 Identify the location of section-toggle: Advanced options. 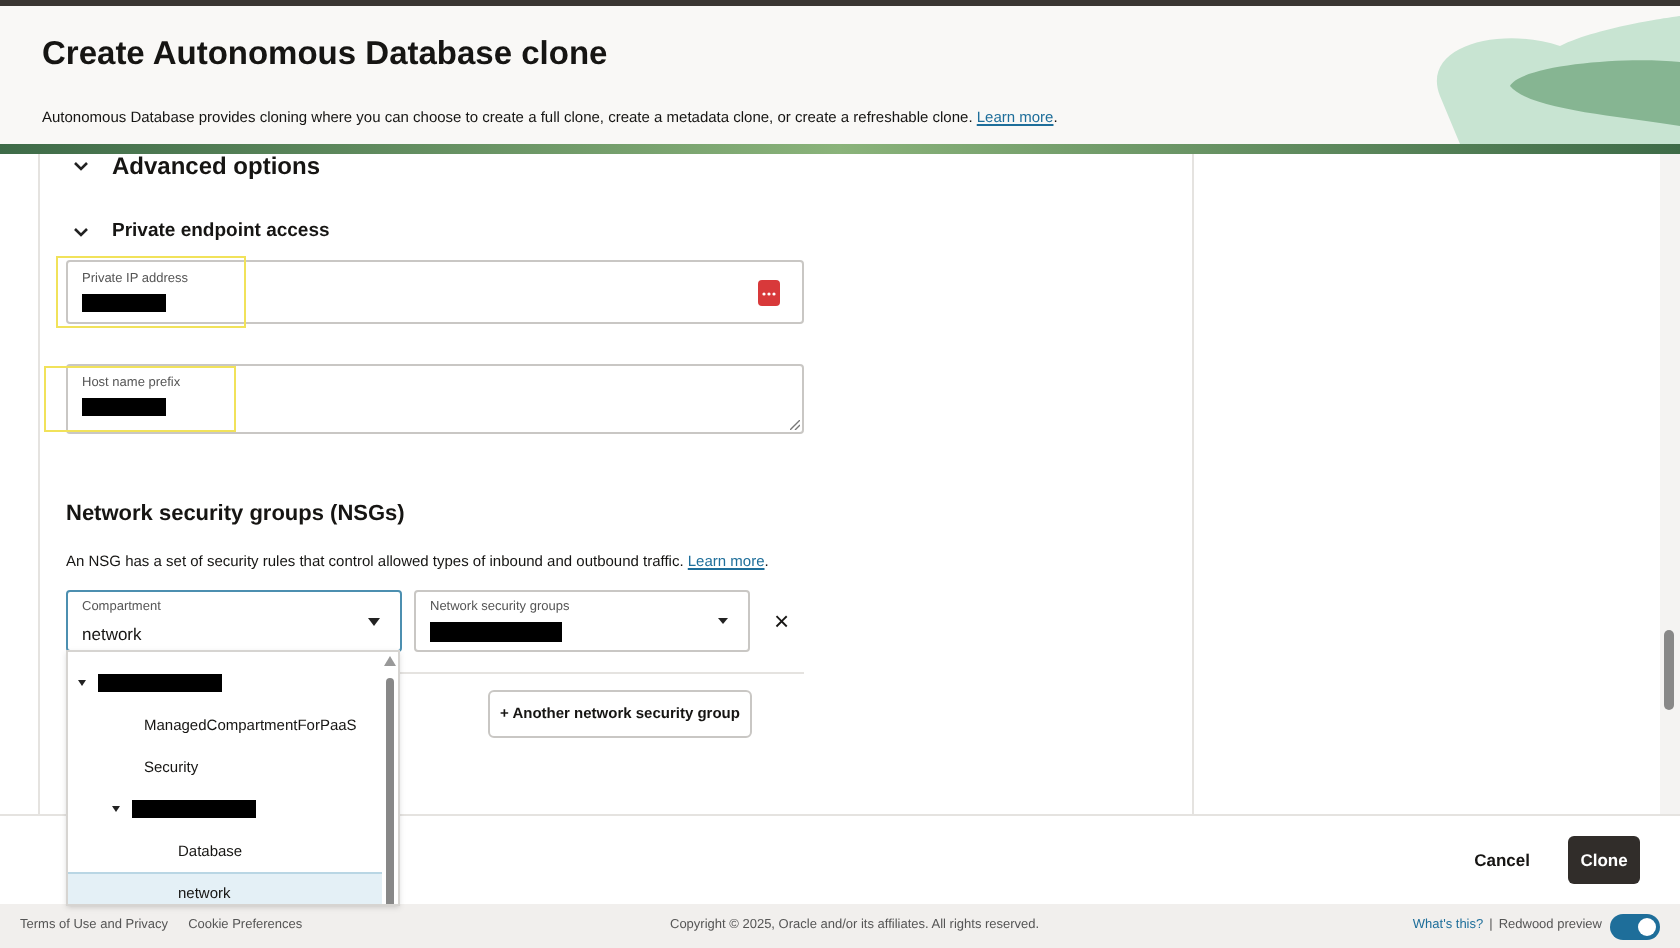
(216, 166).